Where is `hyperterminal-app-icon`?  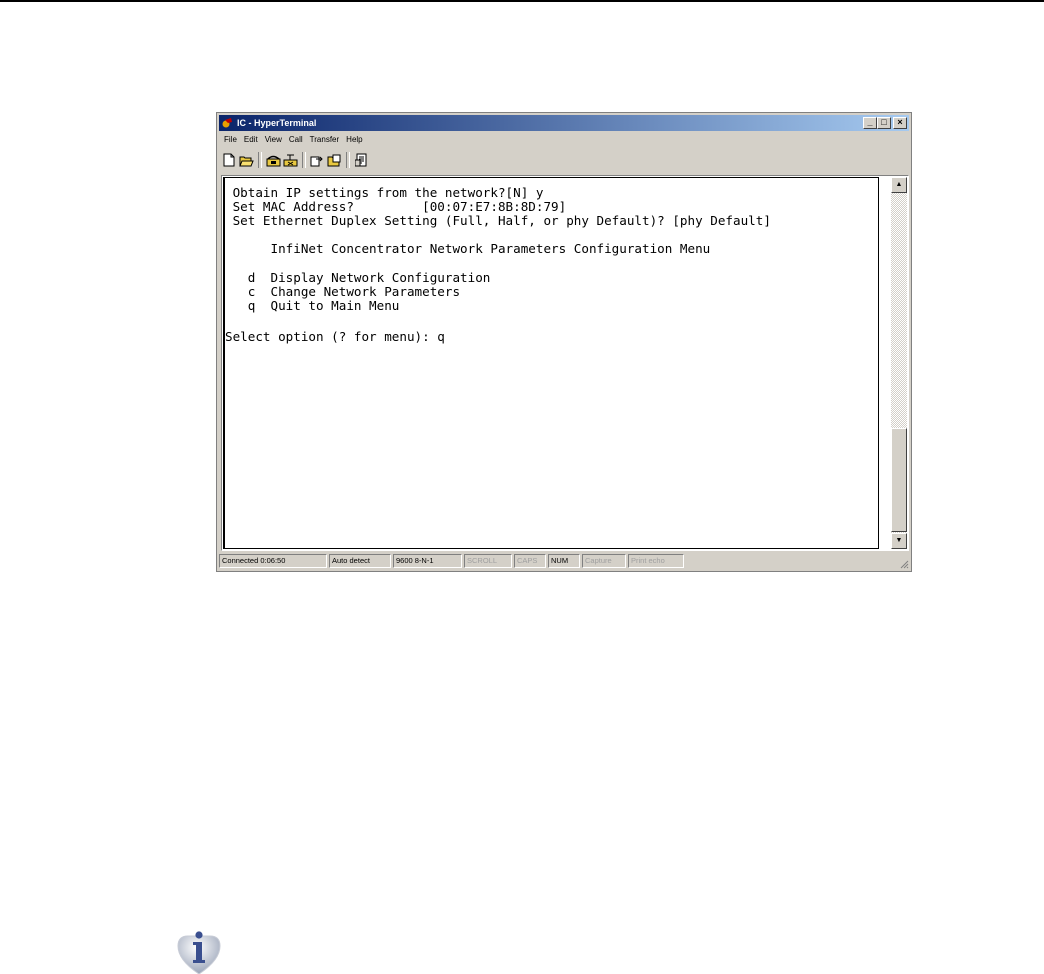 hyperterminal-app-icon is located at coordinates (227, 123).